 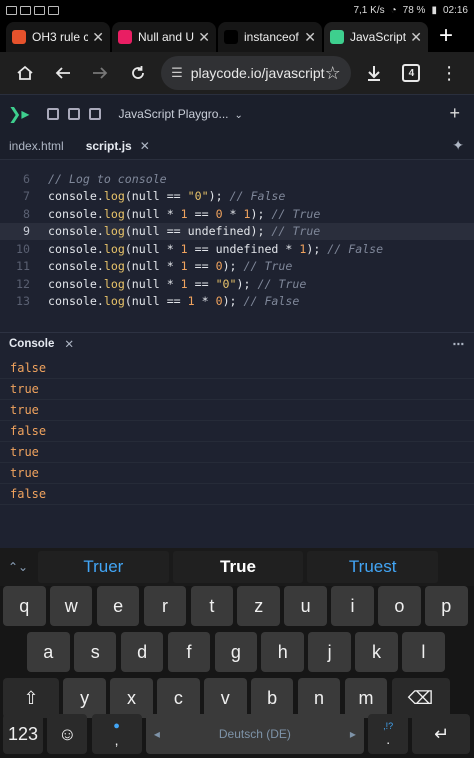 I want to click on shift-key: ⇧, so click(x=31, y=698).